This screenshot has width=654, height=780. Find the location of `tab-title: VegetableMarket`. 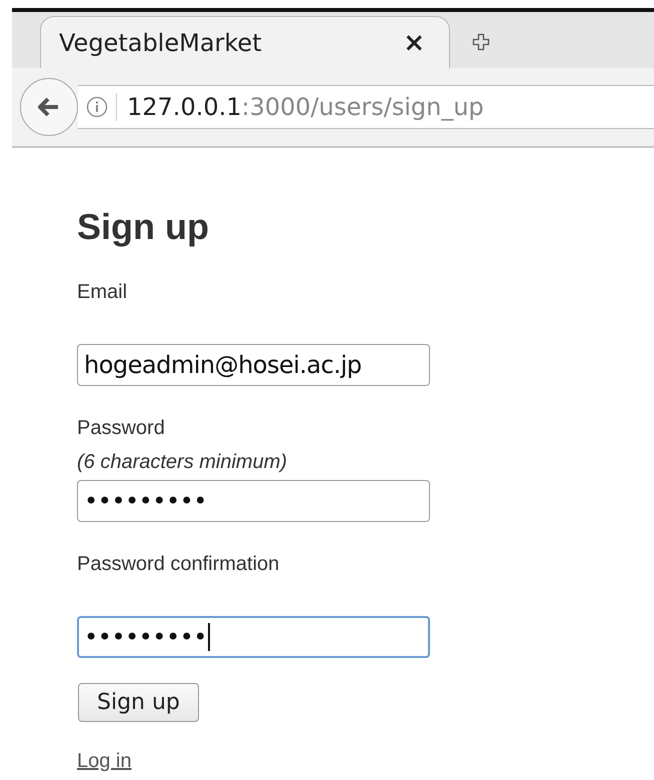

tab-title: VegetableMarket is located at coordinates (161, 42).